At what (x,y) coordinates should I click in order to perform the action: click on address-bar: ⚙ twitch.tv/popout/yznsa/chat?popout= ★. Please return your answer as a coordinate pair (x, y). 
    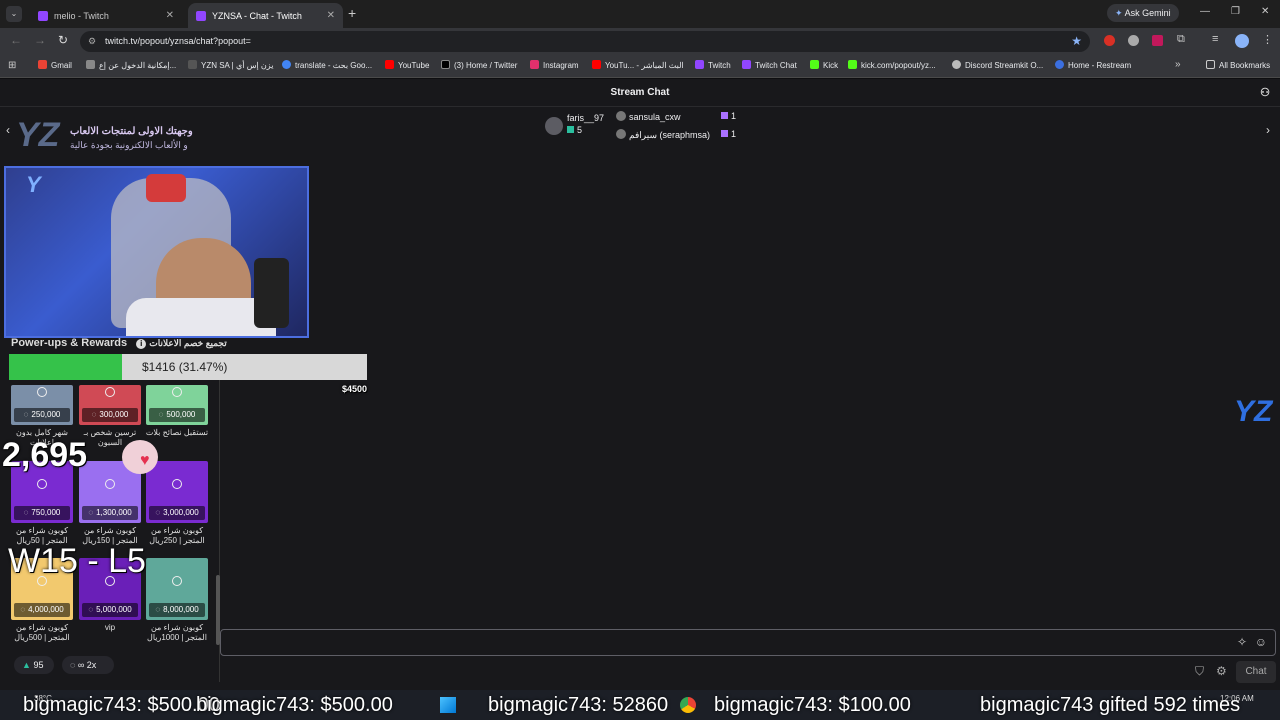
    Looking at the image, I should click on (585, 41).